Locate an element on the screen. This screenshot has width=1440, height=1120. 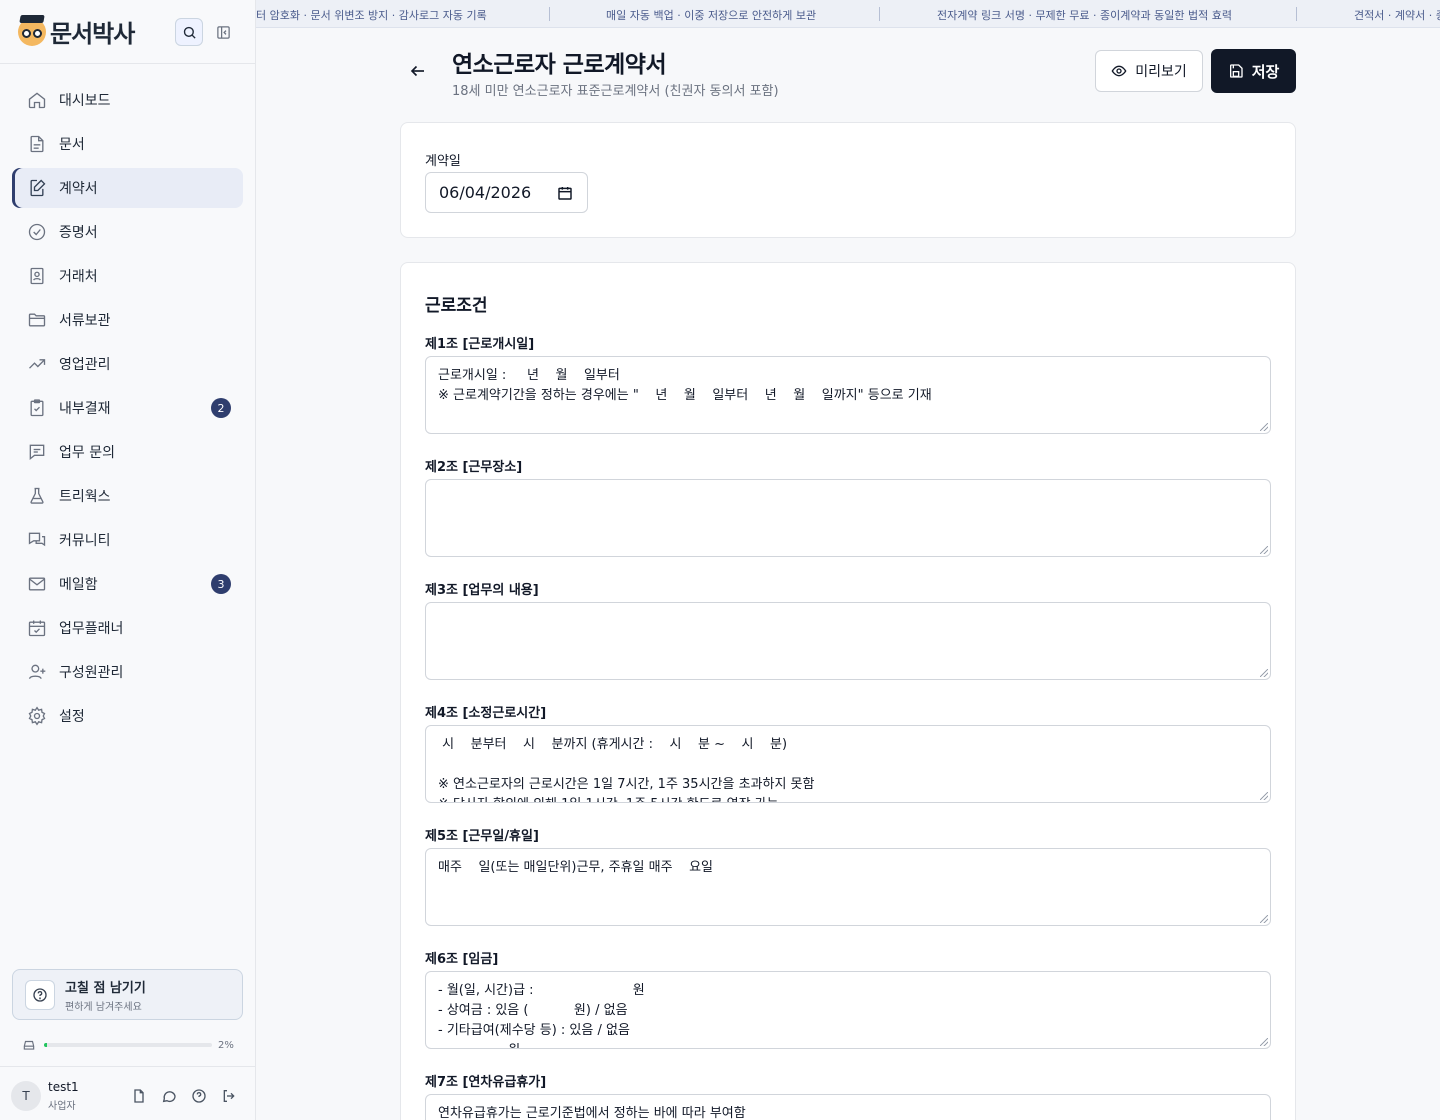
sidebar-item-dashboard: 대시보드 is located at coordinates (127, 100).